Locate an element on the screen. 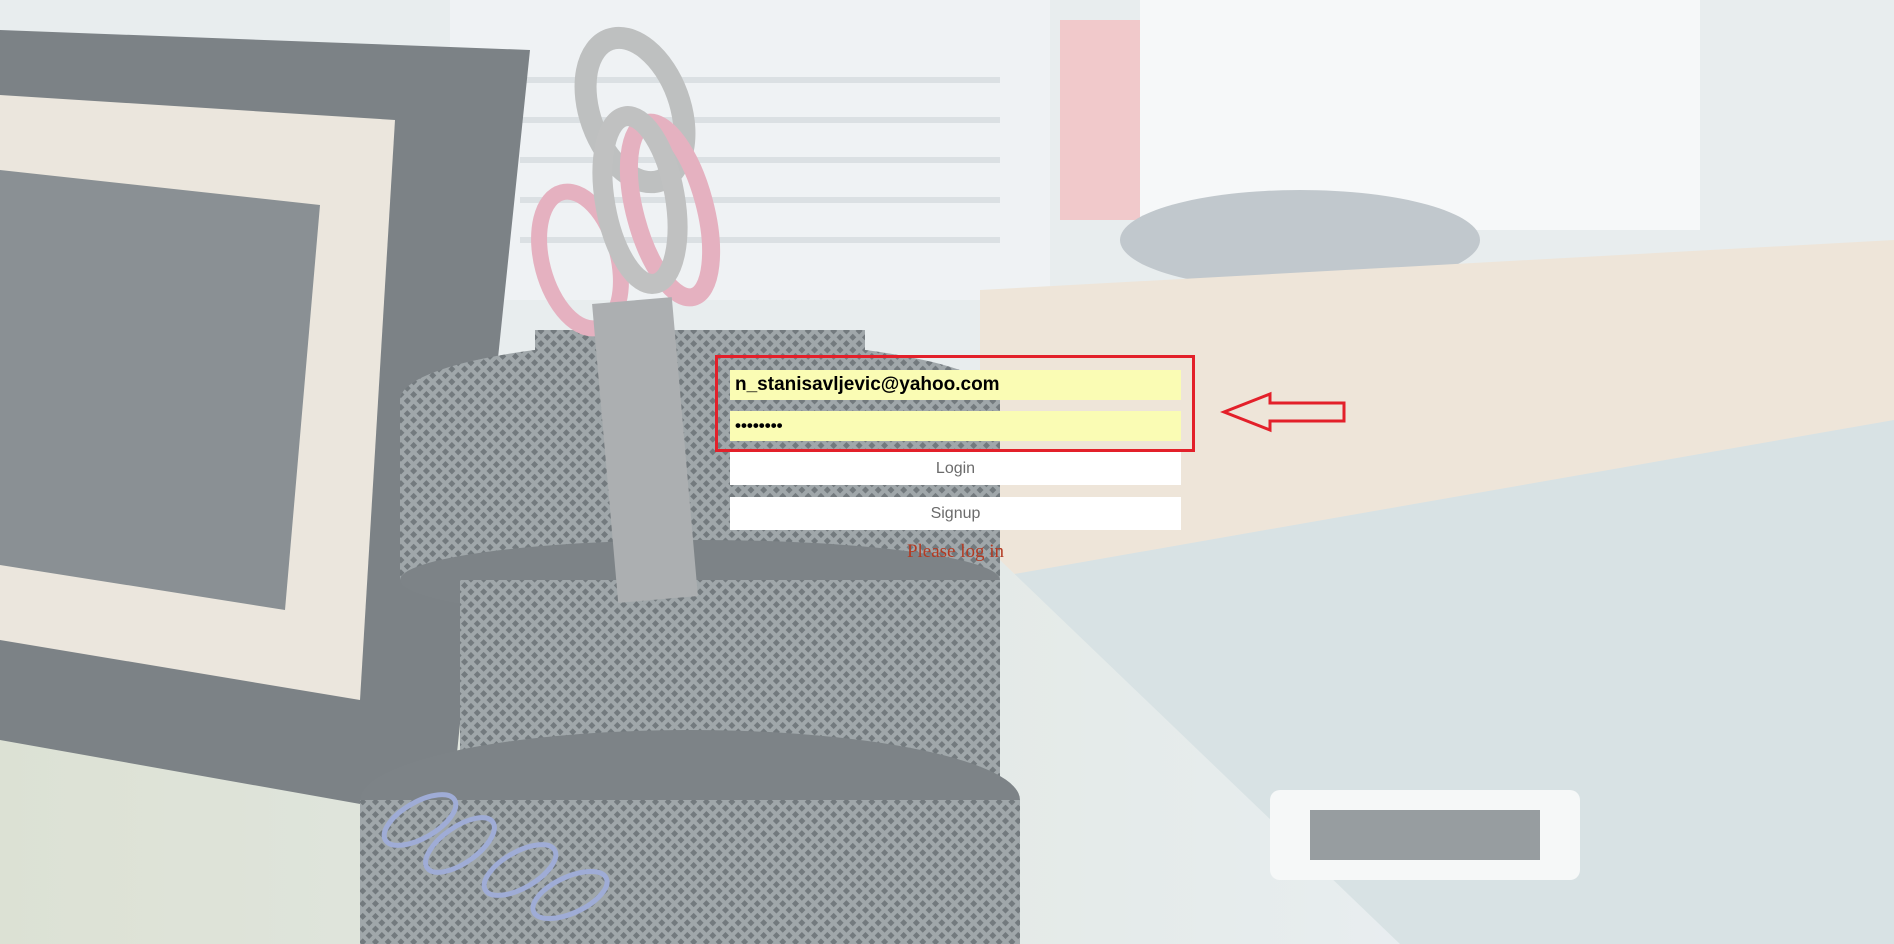 The height and width of the screenshot is (944, 1894). email-field is located at coordinates (955, 385).